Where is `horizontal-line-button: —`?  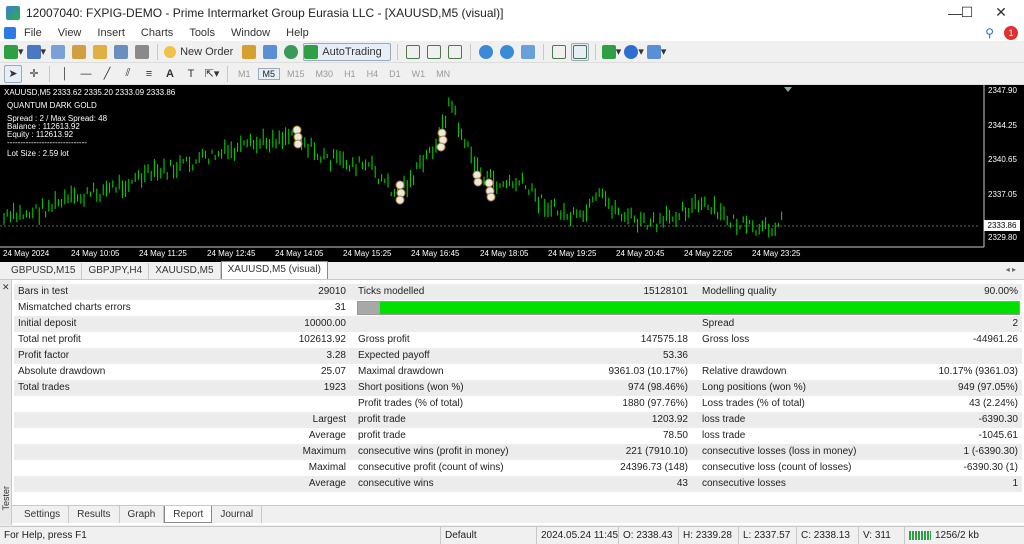
horizontal-line-button: — is located at coordinates (86, 74).